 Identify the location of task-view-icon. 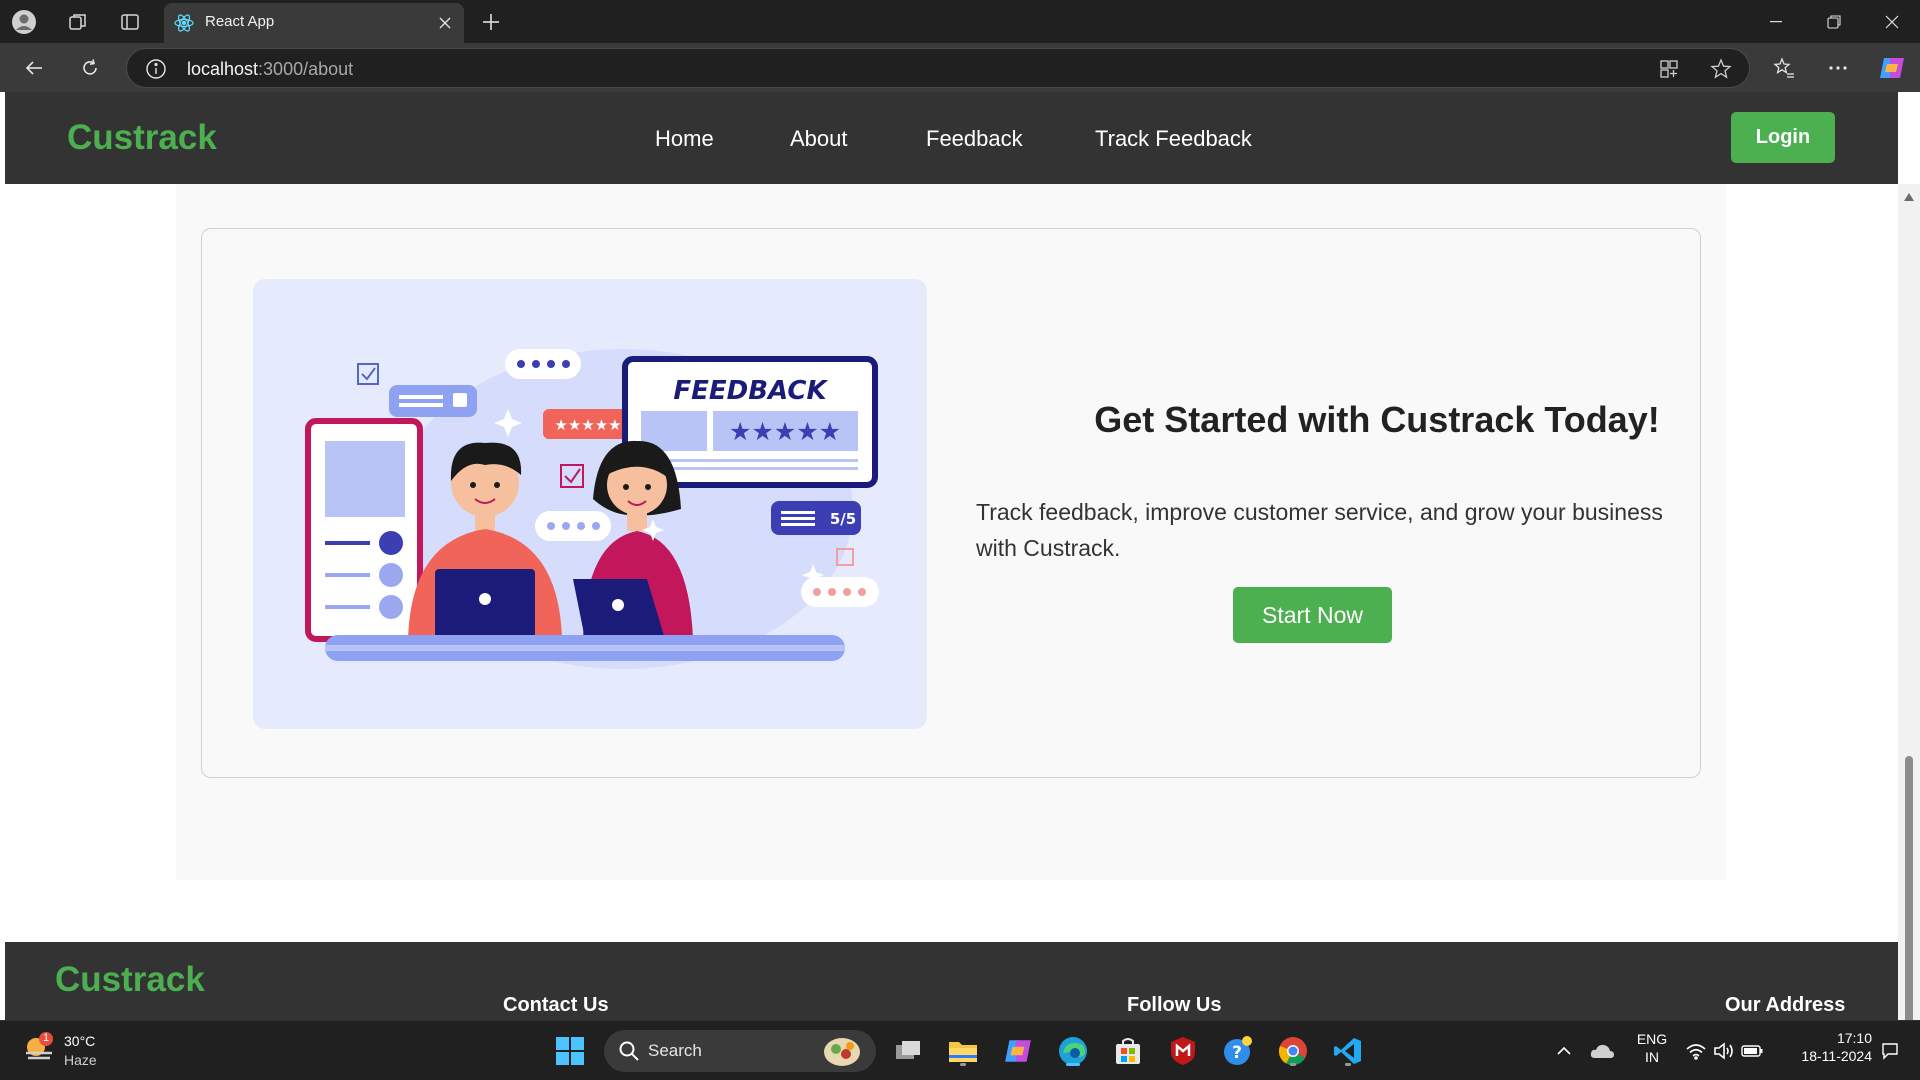
(908, 1051).